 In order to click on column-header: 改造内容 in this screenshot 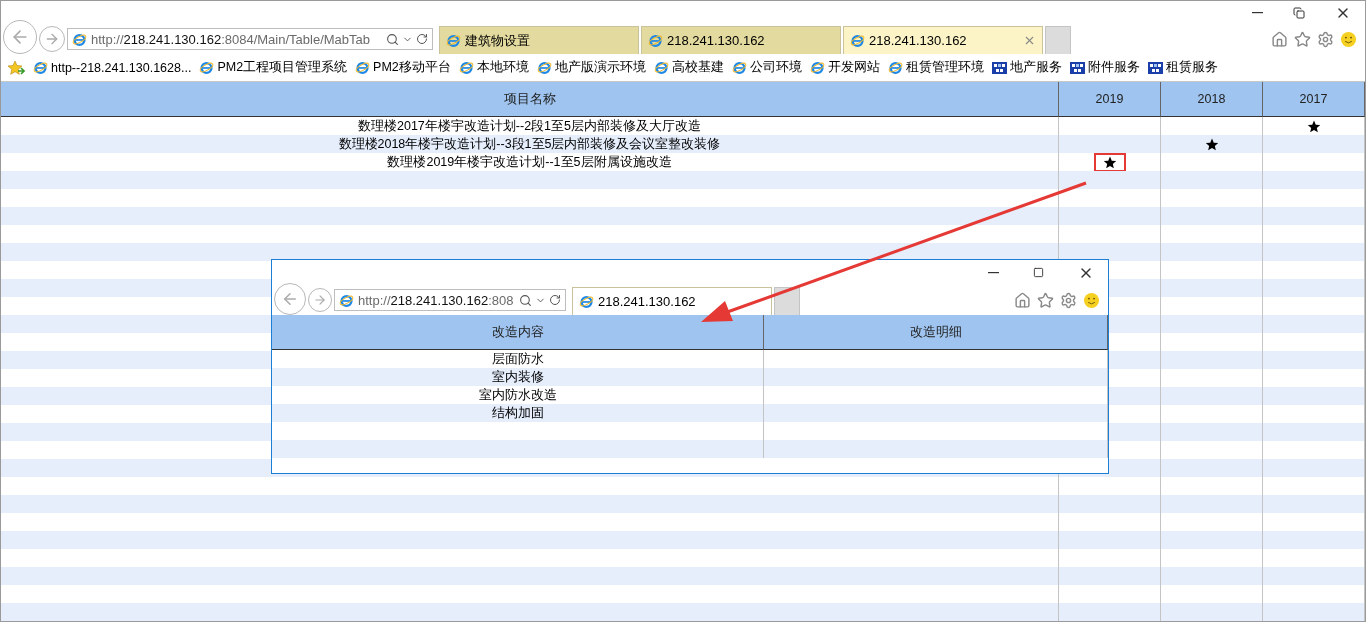, I will do `click(518, 332)`.